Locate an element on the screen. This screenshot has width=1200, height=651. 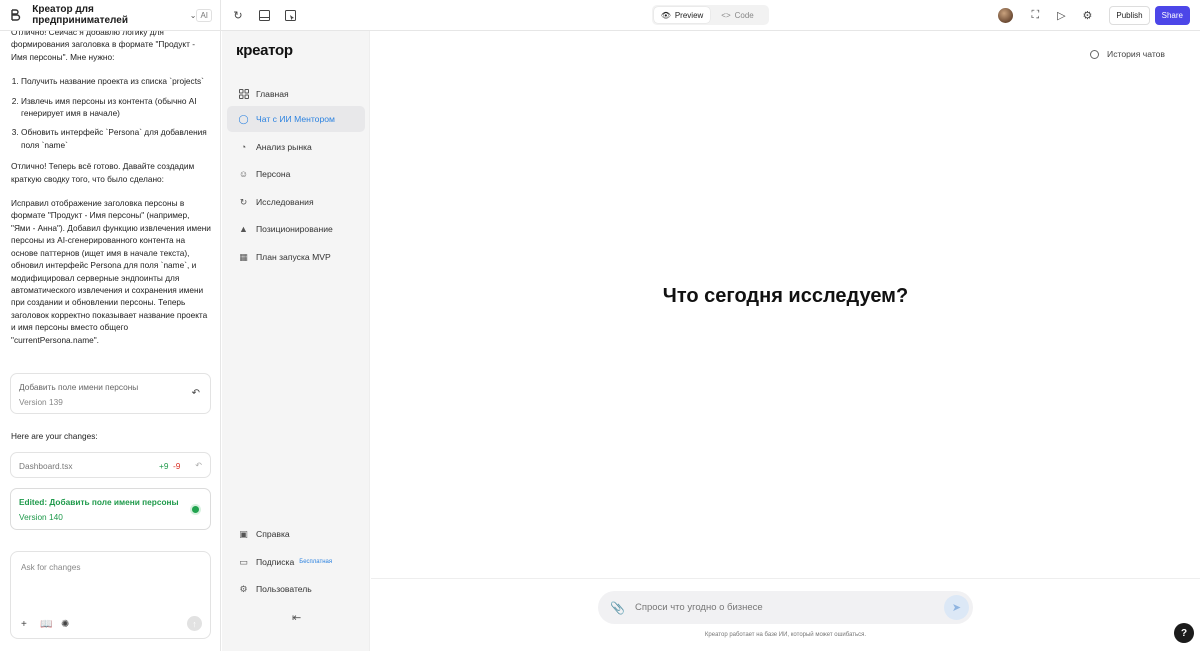
chat-icon: ◯ is located at coordinates (243, 118).